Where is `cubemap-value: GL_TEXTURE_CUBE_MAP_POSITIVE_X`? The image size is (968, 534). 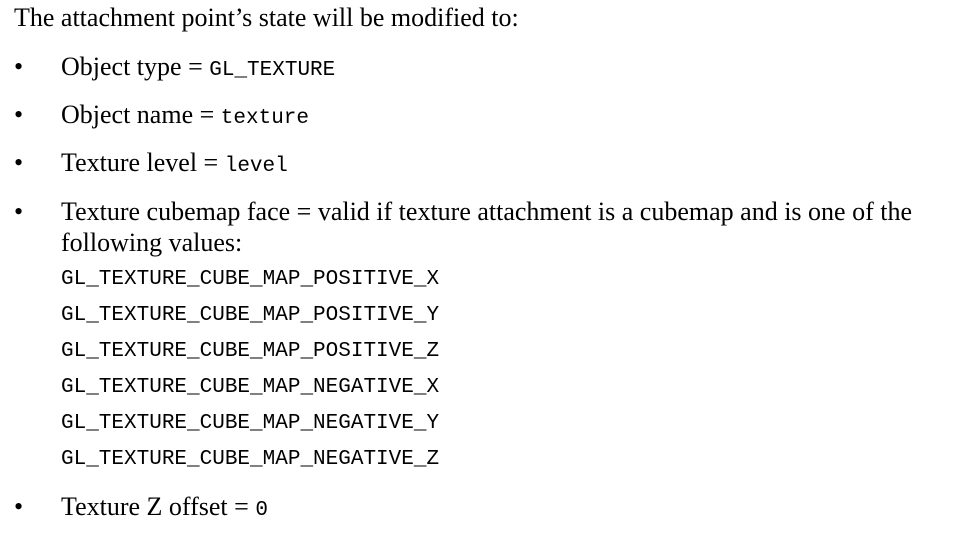 cubemap-value: GL_TEXTURE_CUBE_MAP_POSITIVE_X is located at coordinates (250, 279).